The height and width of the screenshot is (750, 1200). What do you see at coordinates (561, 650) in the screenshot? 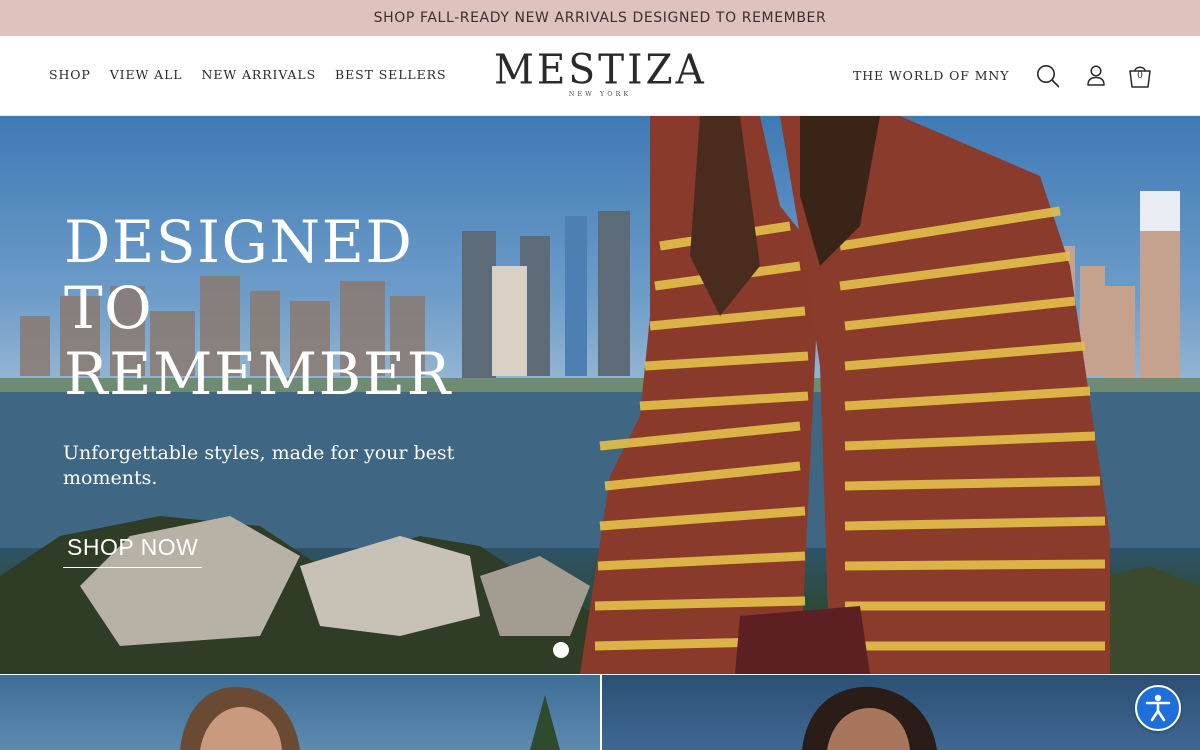
I see `slide-indicator-dot` at bounding box center [561, 650].